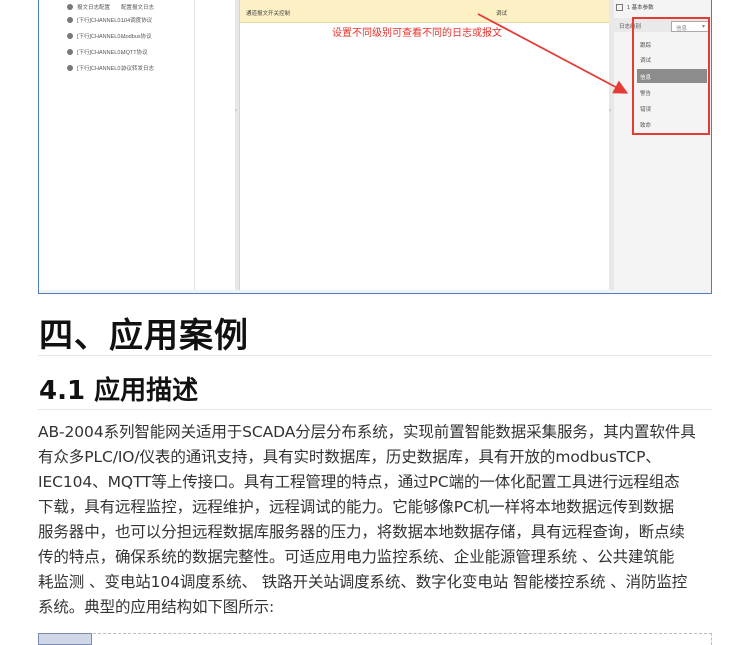 The height and width of the screenshot is (645, 750). What do you see at coordinates (502, 14) in the screenshot?
I see `grid-header-col2: 调试` at bounding box center [502, 14].